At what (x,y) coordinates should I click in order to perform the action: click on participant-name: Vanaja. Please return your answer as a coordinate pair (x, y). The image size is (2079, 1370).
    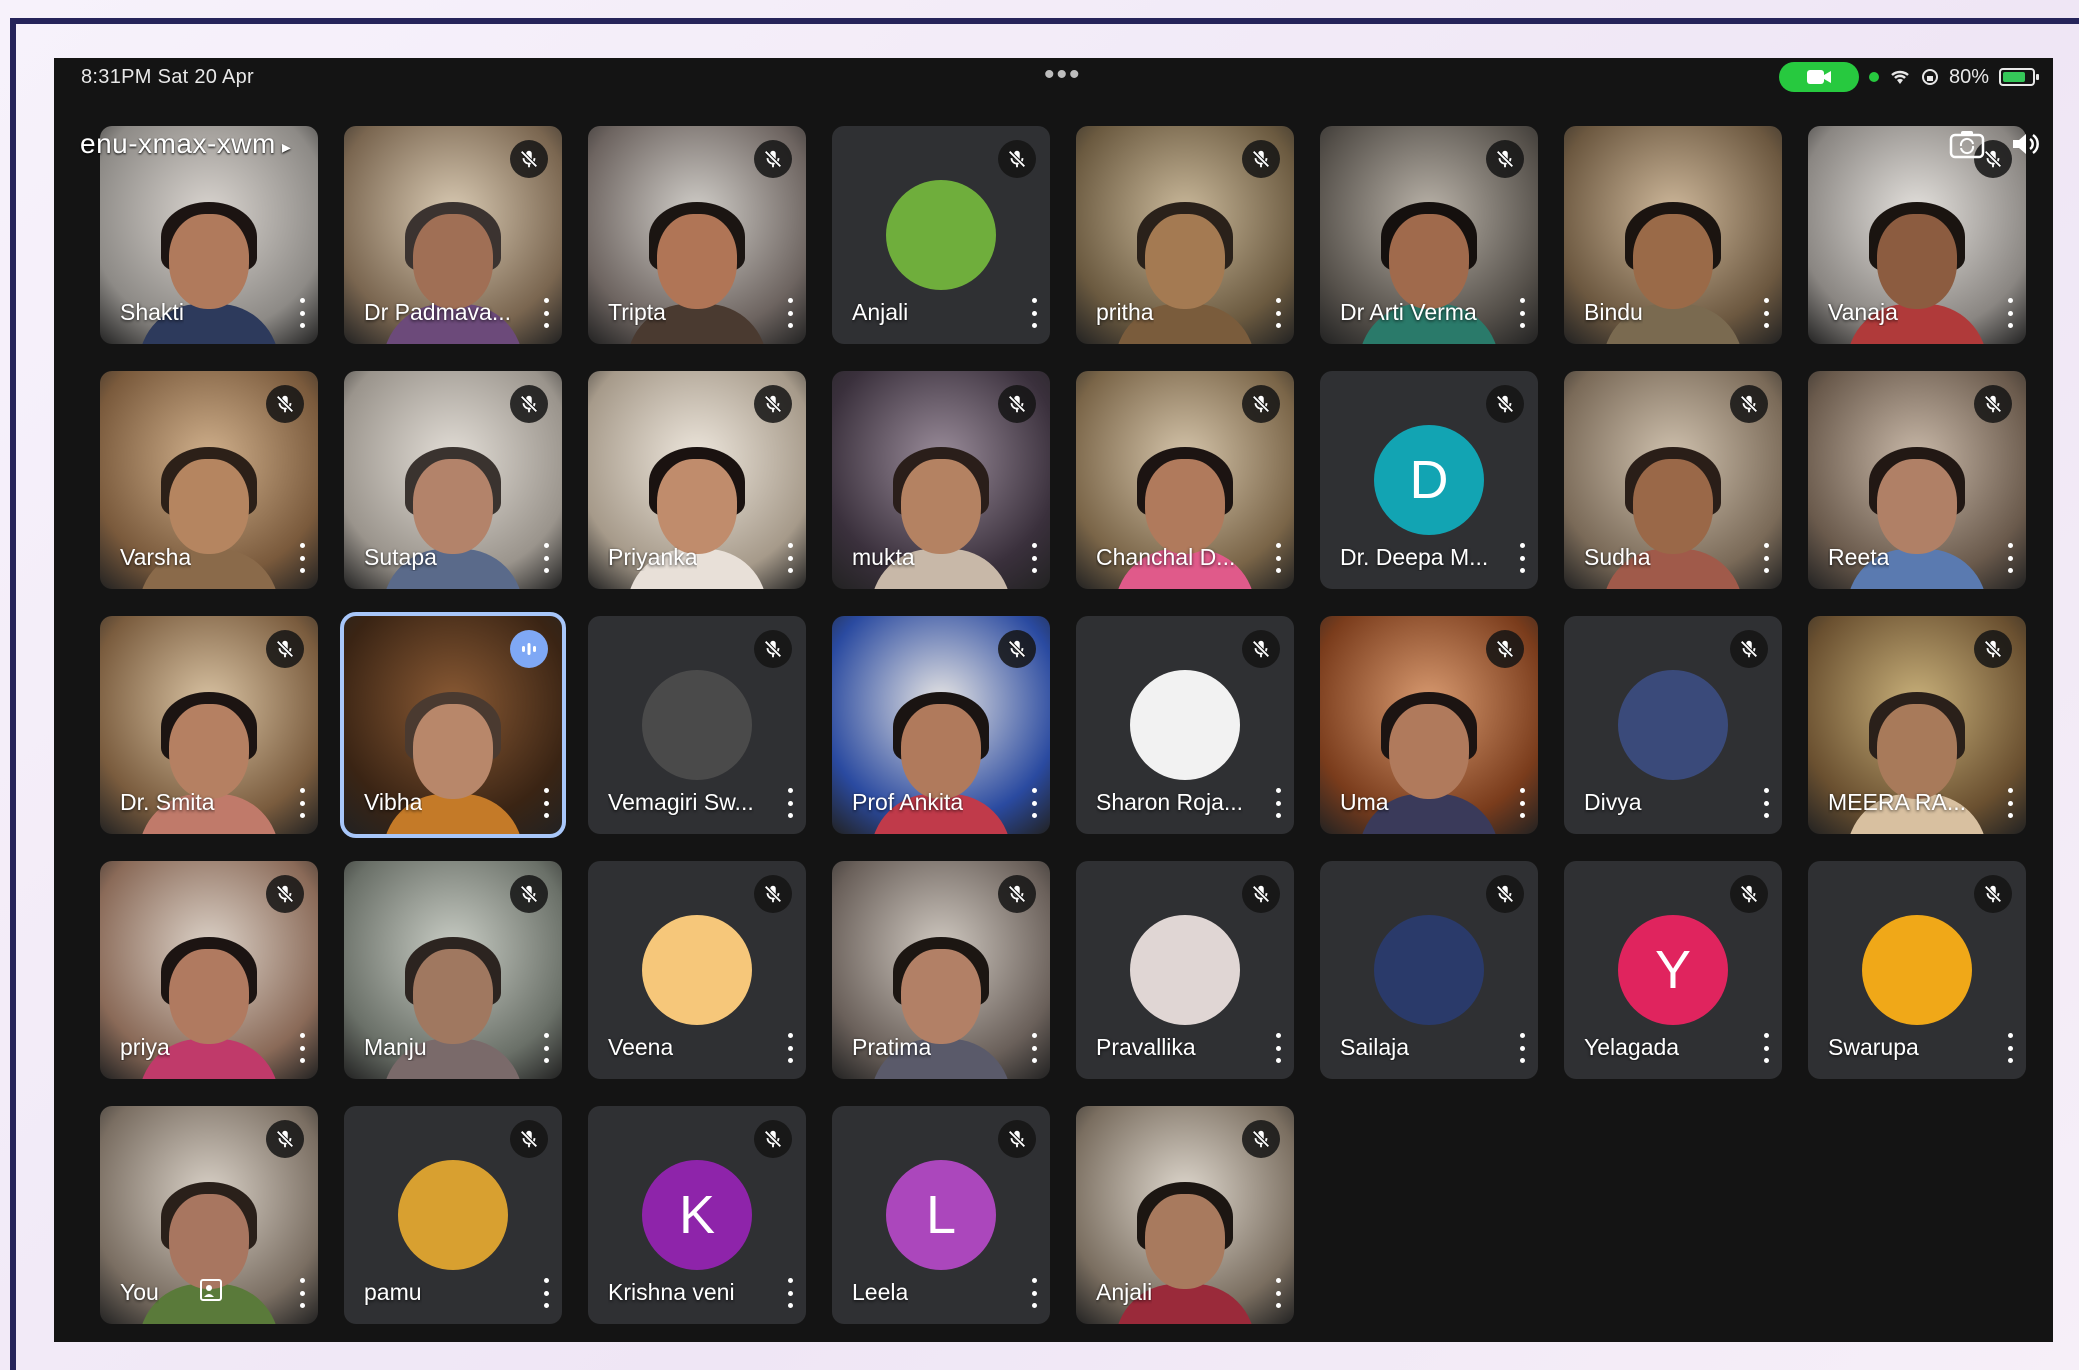
    Looking at the image, I should click on (1863, 312).